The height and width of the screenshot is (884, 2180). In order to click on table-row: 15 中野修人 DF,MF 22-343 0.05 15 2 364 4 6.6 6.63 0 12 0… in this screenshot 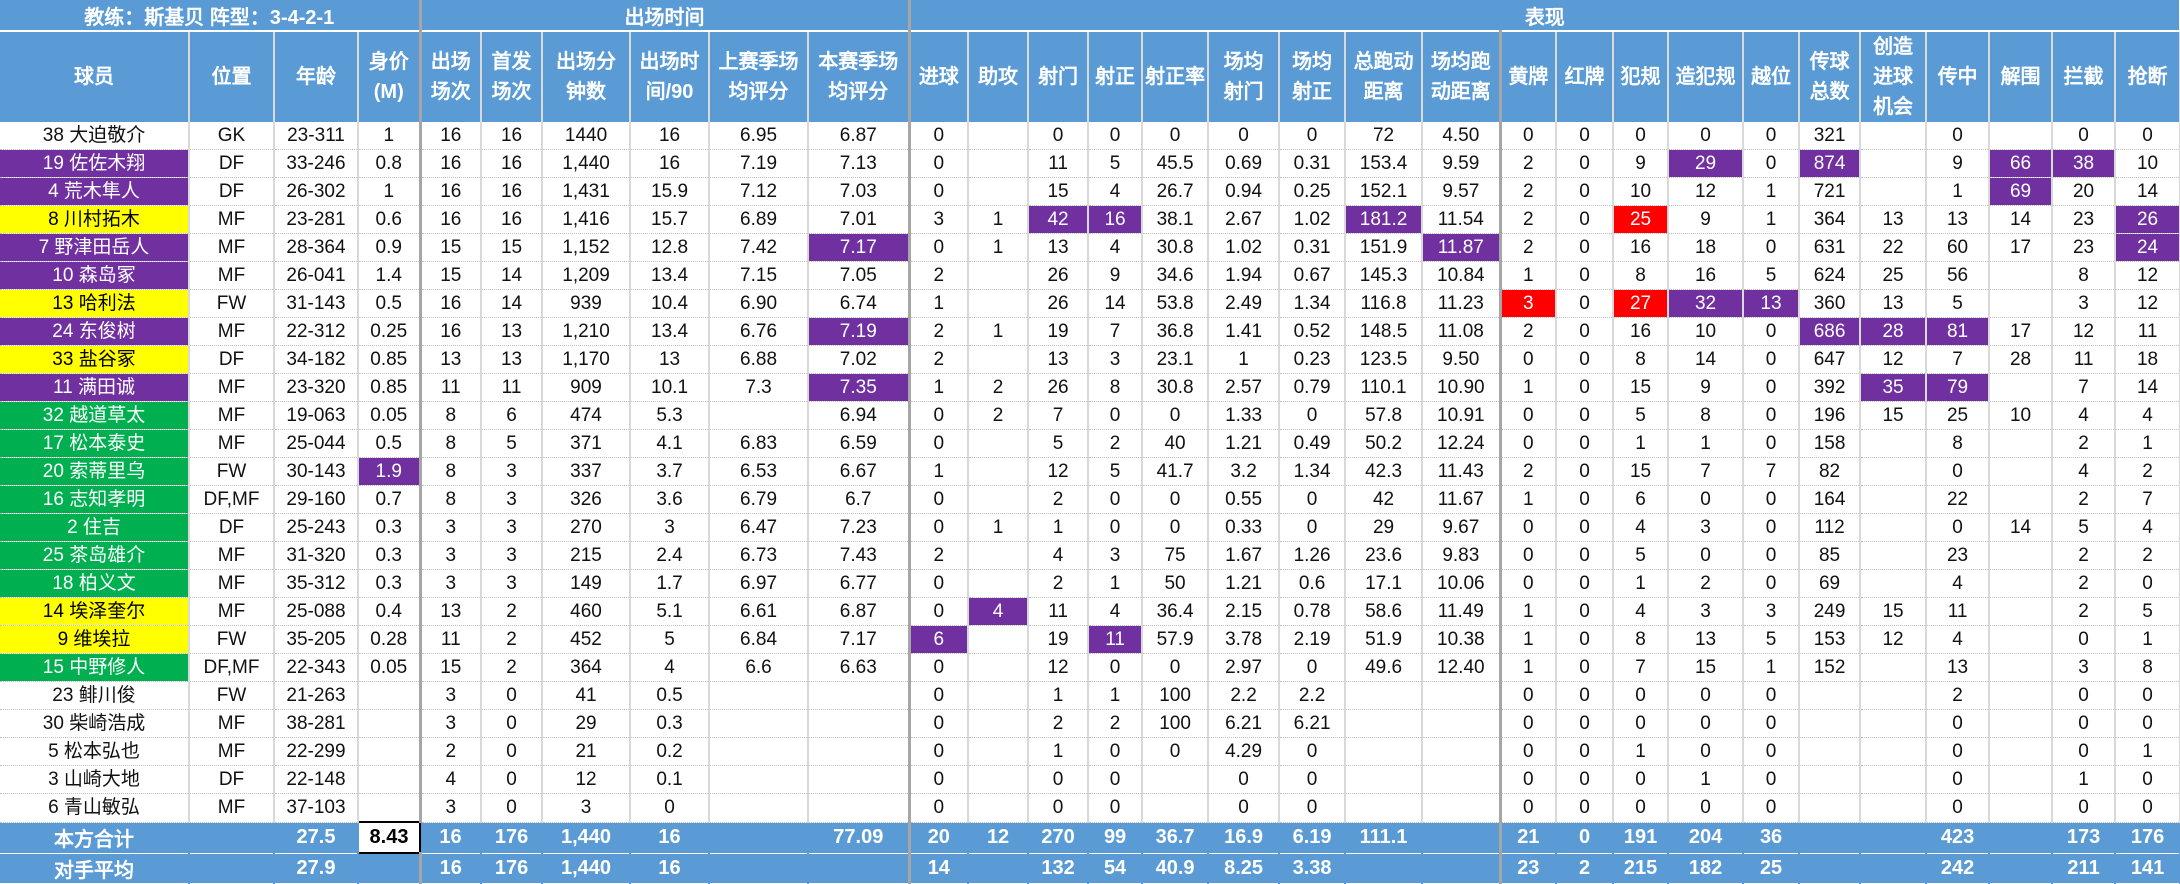, I will do `click(1090, 667)`.